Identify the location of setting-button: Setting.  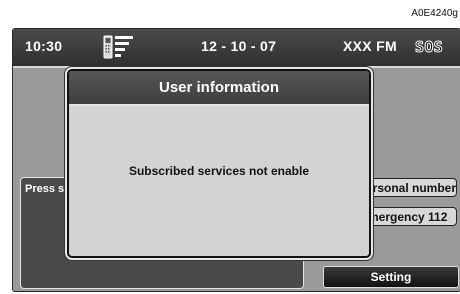
(391, 277).